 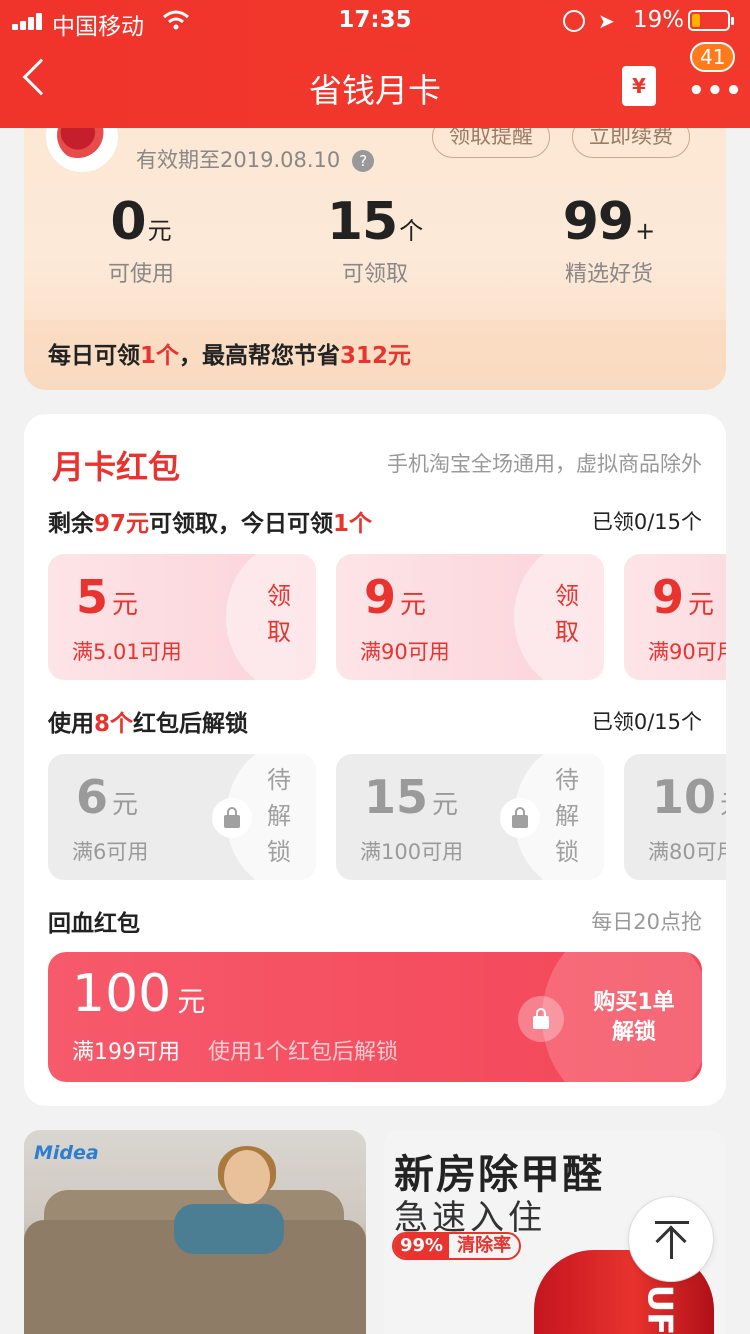 I want to click on stat-selected-goods: 99+ 精选好货, so click(x=609, y=240).